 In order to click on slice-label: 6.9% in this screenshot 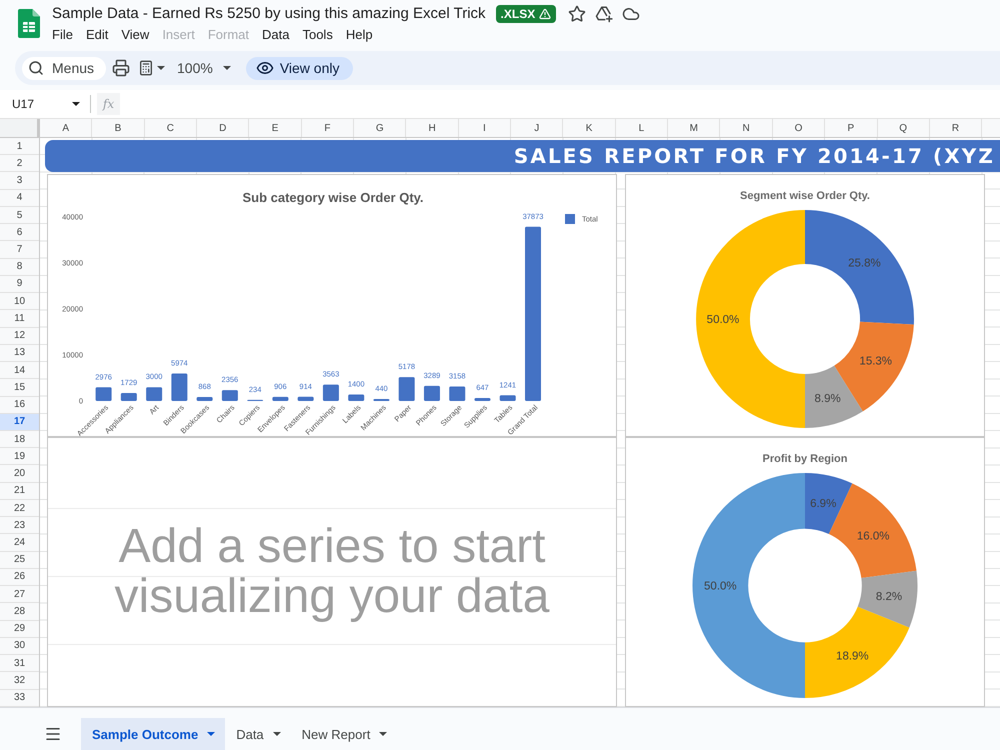, I will do `click(823, 504)`.